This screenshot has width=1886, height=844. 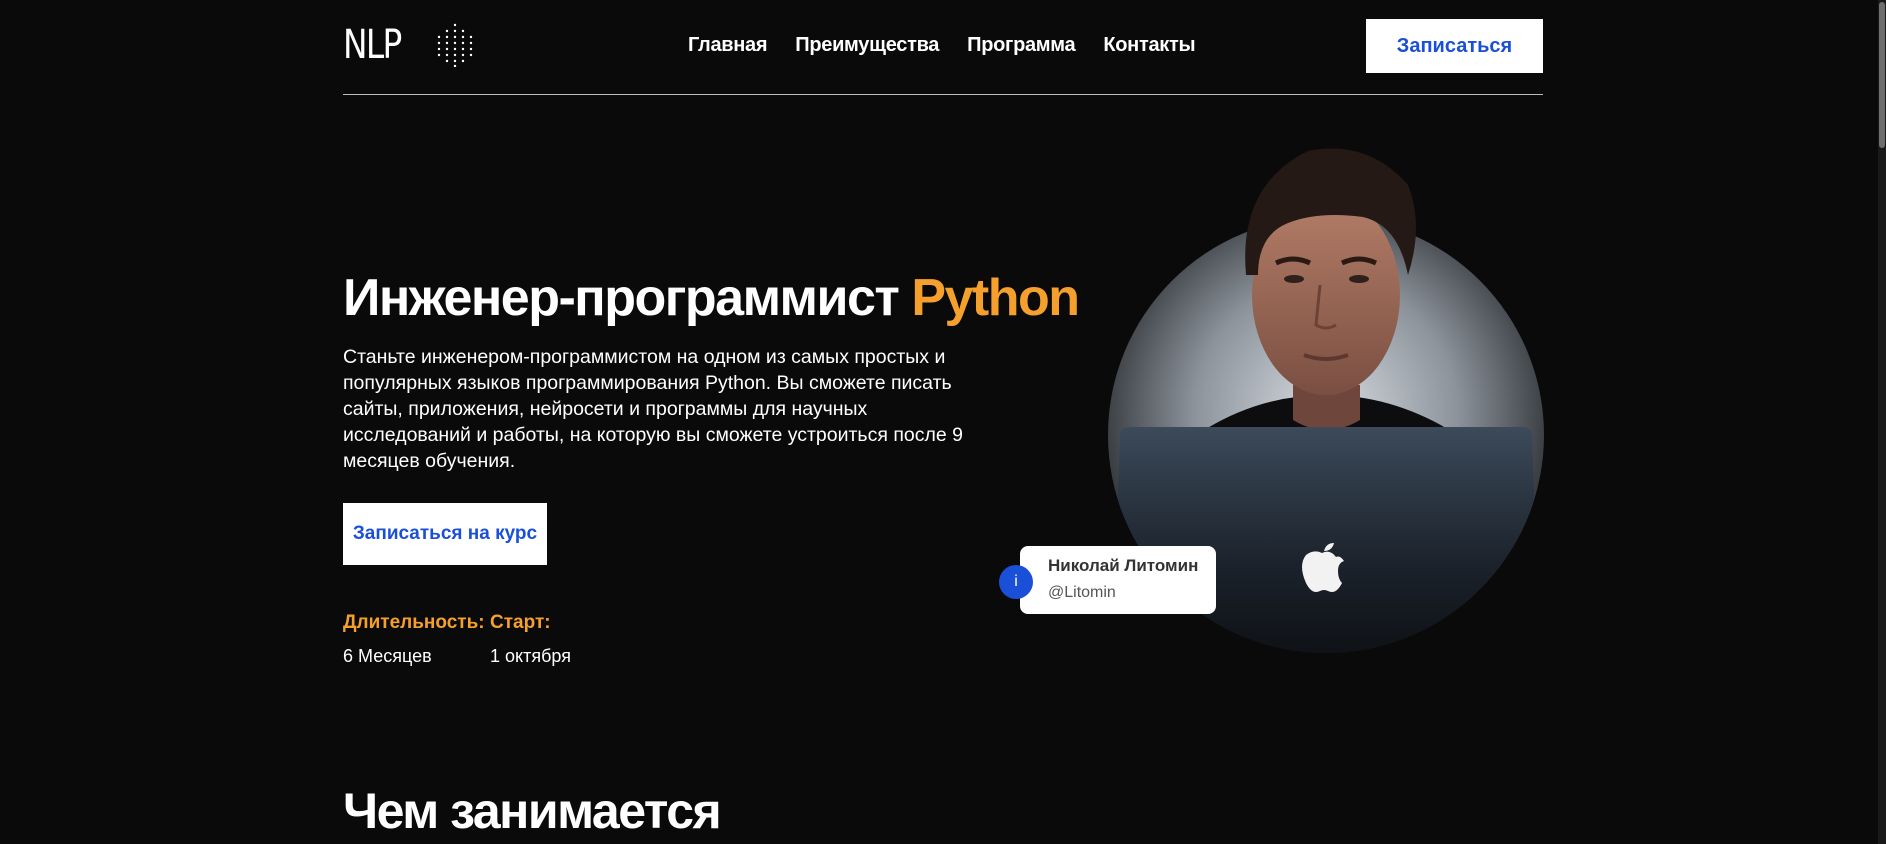 I want to click on start-value: 1 октября, so click(x=530, y=656).